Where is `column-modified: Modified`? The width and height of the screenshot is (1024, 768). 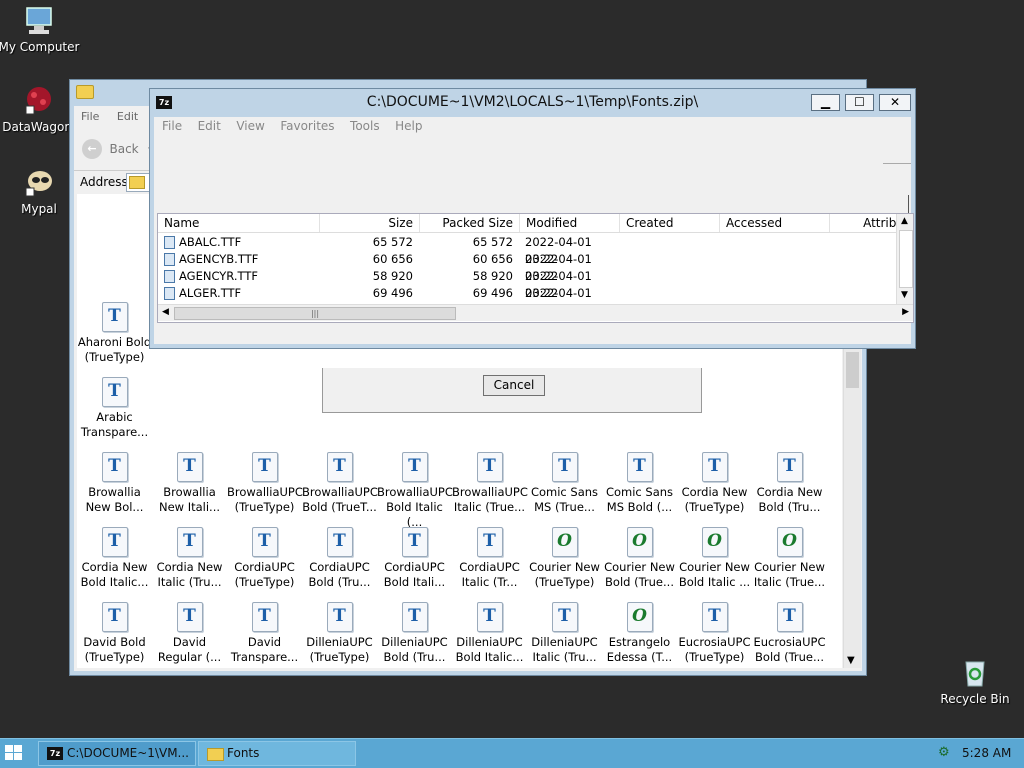
column-modified: Modified is located at coordinates (570, 223).